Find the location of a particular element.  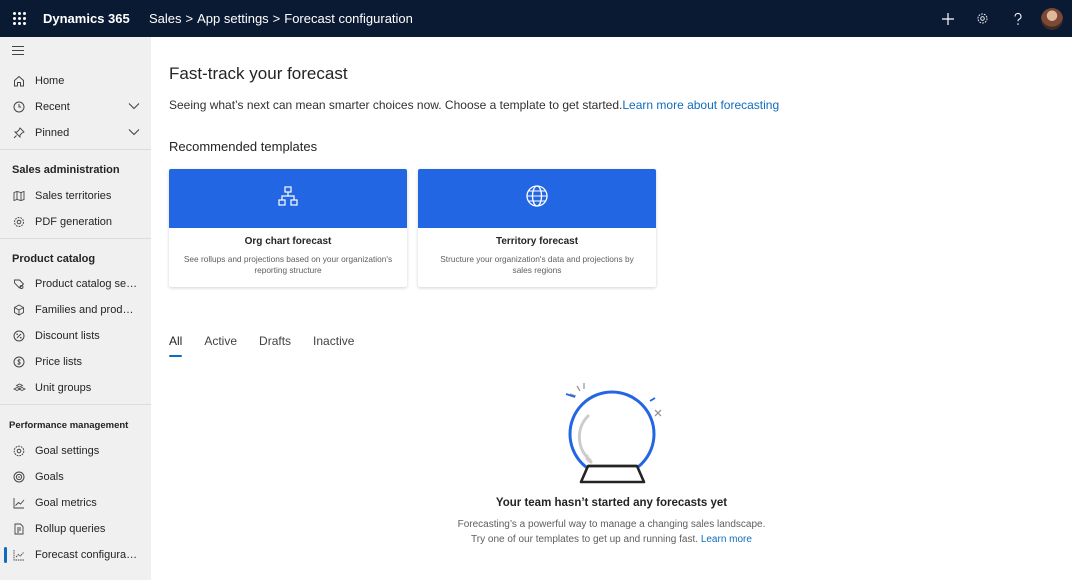

sidebar-item-goal-settings: Goal settings is located at coordinates (75, 451).